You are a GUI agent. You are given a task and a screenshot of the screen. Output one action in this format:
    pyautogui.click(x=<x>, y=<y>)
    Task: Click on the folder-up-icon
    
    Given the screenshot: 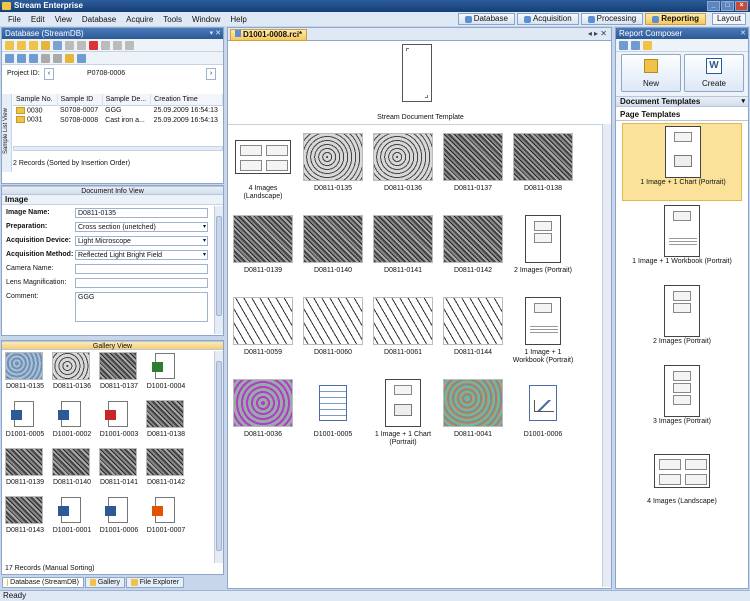 What is the action you would take?
    pyautogui.click(x=45, y=45)
    